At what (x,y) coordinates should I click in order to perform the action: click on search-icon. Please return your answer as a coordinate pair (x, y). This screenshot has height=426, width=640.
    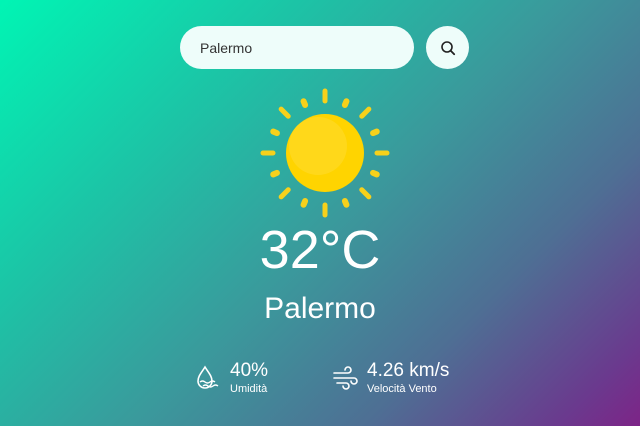
    Looking at the image, I should click on (447, 47).